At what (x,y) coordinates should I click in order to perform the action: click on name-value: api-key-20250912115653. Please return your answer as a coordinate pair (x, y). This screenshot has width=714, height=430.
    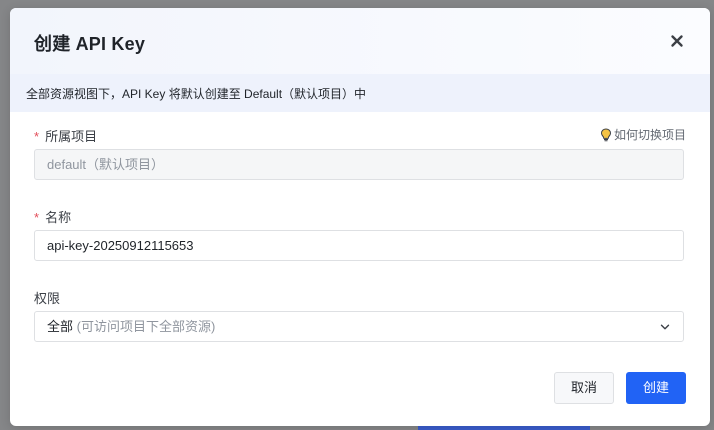
    Looking at the image, I should click on (120, 245).